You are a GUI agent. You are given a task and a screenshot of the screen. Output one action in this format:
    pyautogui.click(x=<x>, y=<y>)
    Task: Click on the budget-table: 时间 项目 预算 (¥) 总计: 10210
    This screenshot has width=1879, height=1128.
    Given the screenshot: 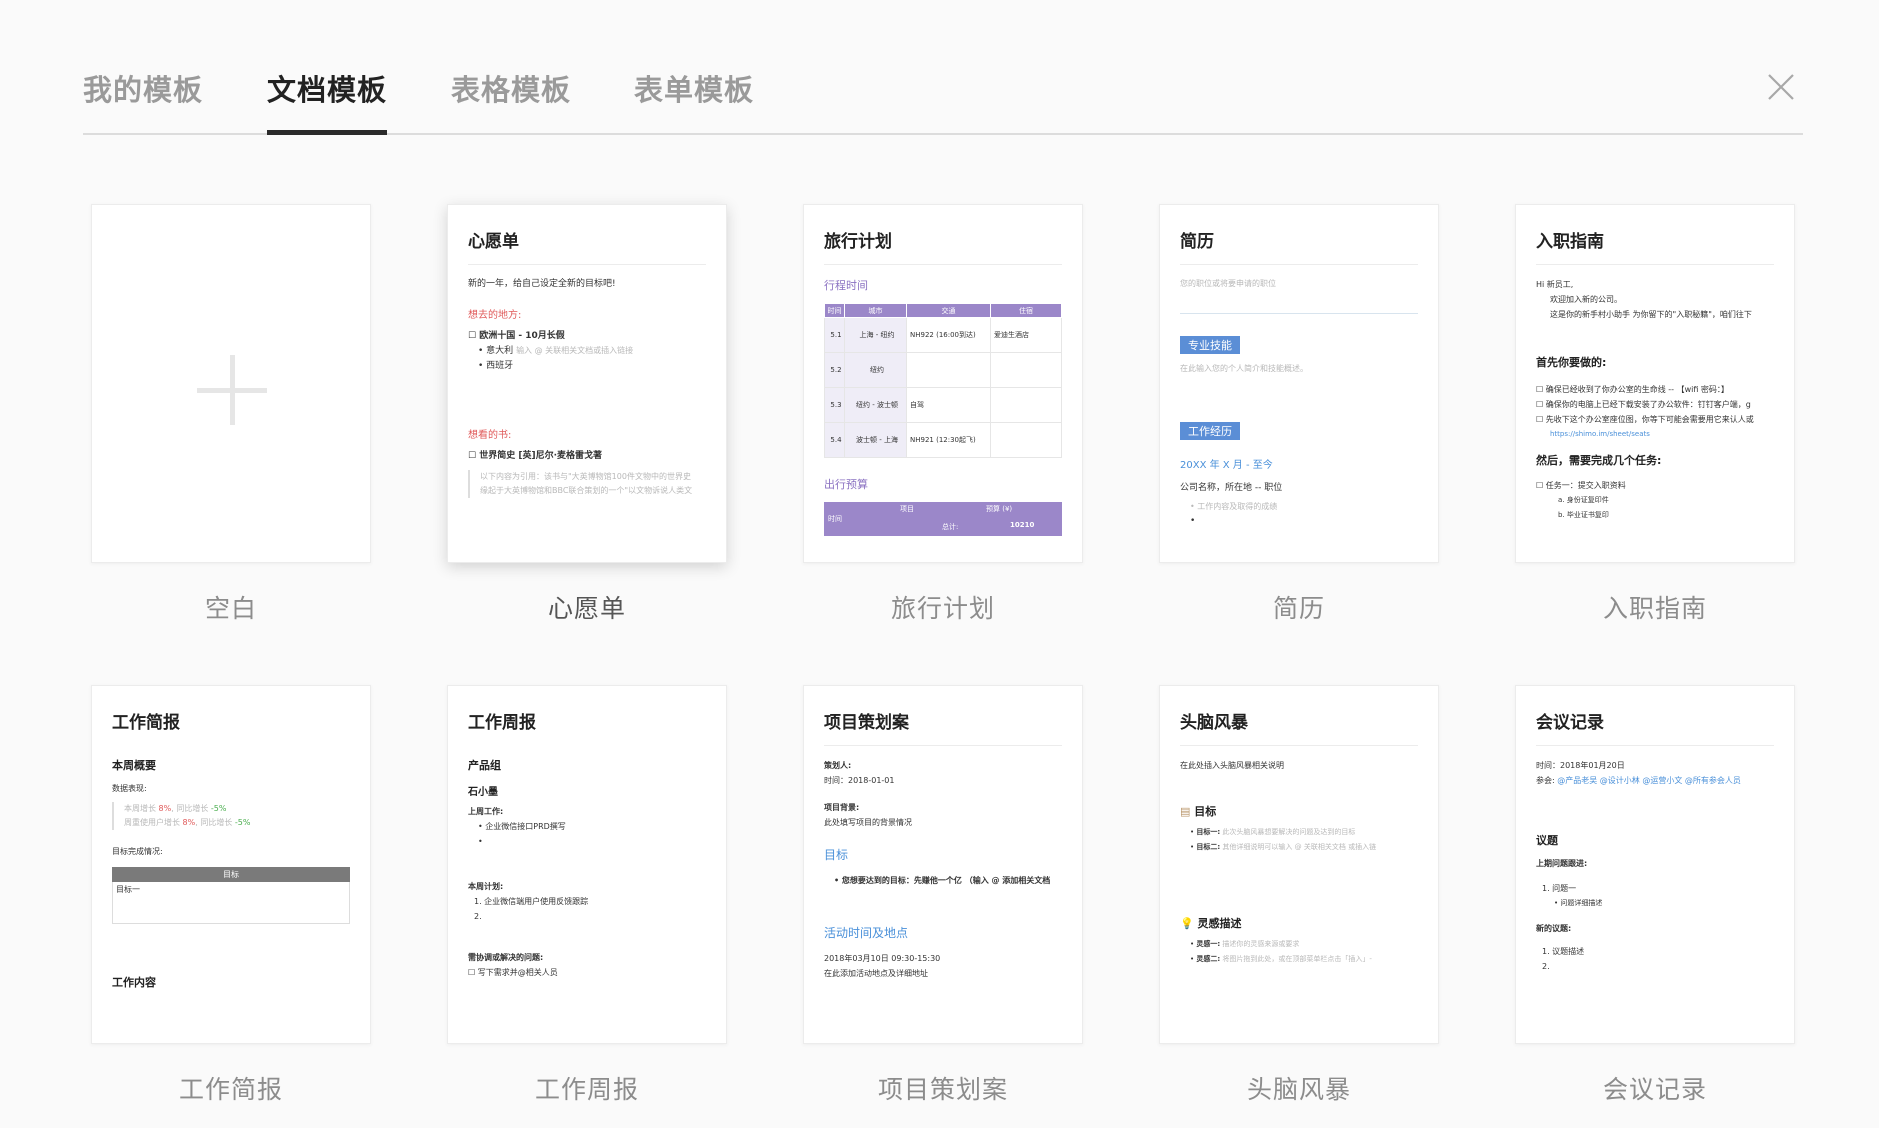 What is the action you would take?
    pyautogui.click(x=943, y=519)
    